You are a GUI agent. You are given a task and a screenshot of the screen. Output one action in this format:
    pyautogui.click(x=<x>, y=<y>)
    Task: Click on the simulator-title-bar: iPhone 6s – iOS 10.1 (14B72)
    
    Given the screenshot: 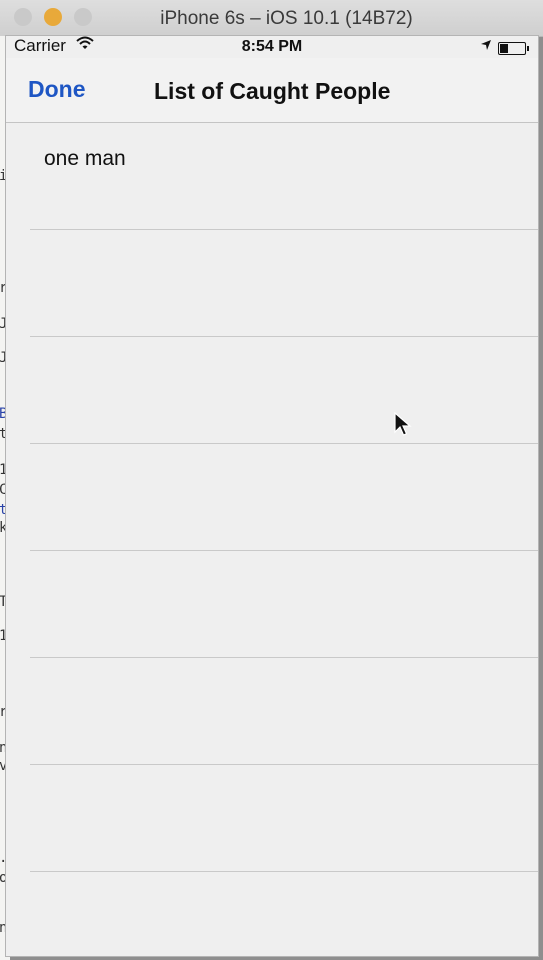 What is the action you would take?
    pyautogui.click(x=271, y=18)
    